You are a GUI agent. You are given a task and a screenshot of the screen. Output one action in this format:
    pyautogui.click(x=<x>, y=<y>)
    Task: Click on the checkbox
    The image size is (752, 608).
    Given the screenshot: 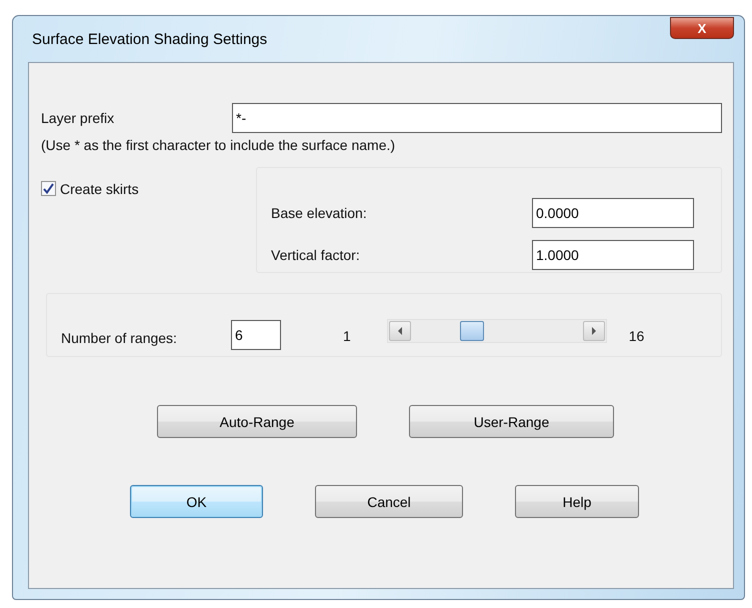 What is the action you would take?
    pyautogui.click(x=48, y=188)
    